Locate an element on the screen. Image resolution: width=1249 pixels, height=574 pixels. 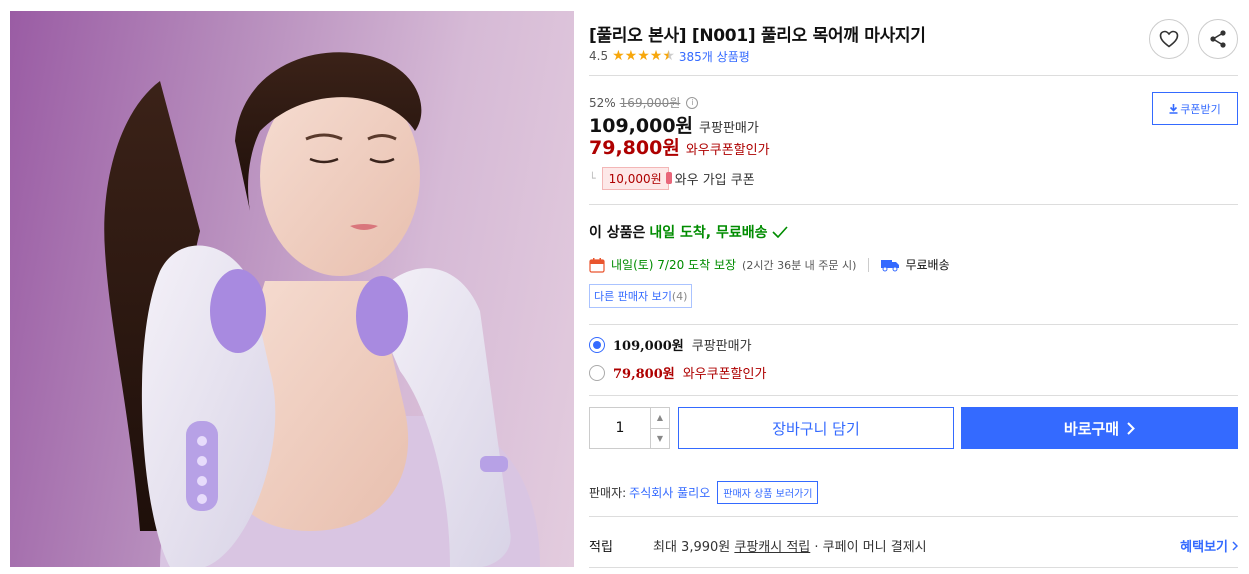
seller-store-button: 판매자 상품 보러가기 is located at coordinates (768, 492).